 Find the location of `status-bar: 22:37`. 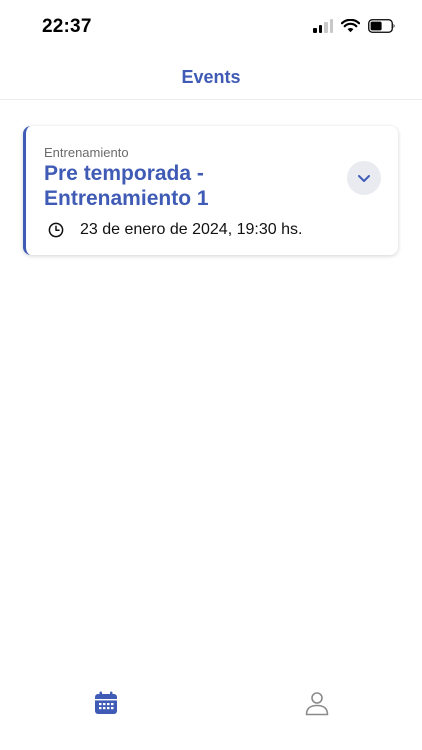

status-bar: 22:37 is located at coordinates (211, 28).